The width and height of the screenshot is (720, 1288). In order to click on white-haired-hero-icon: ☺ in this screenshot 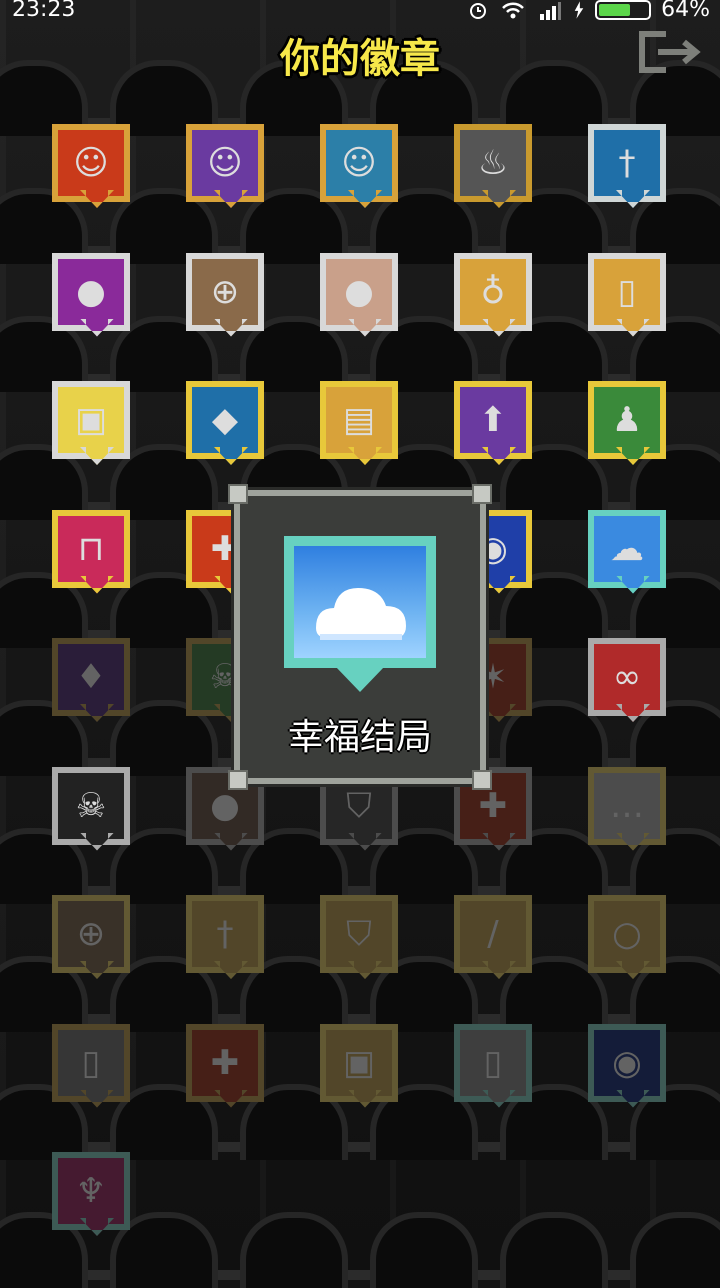, I will do `click(91, 163)`.